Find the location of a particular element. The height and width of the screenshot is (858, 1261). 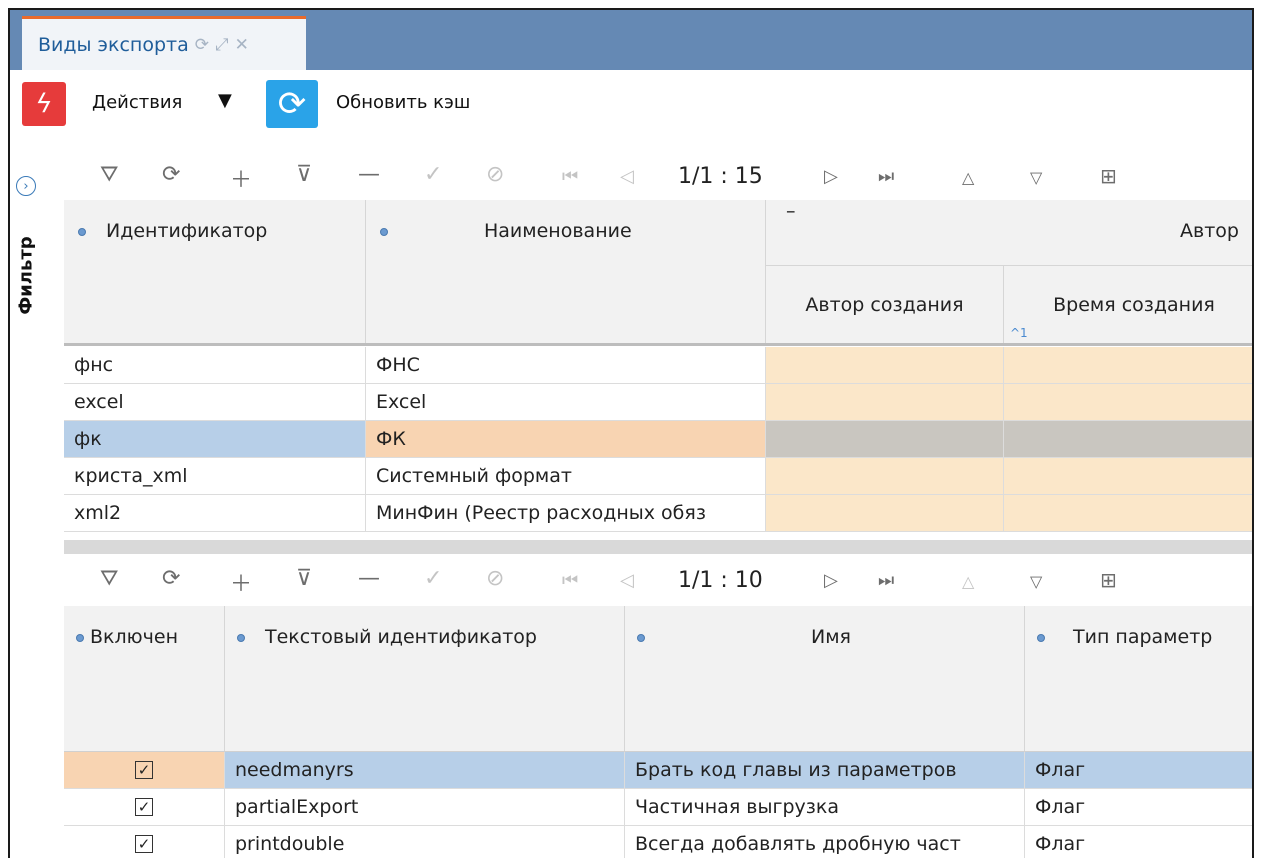

close-icon: ✕ is located at coordinates (242, 45).